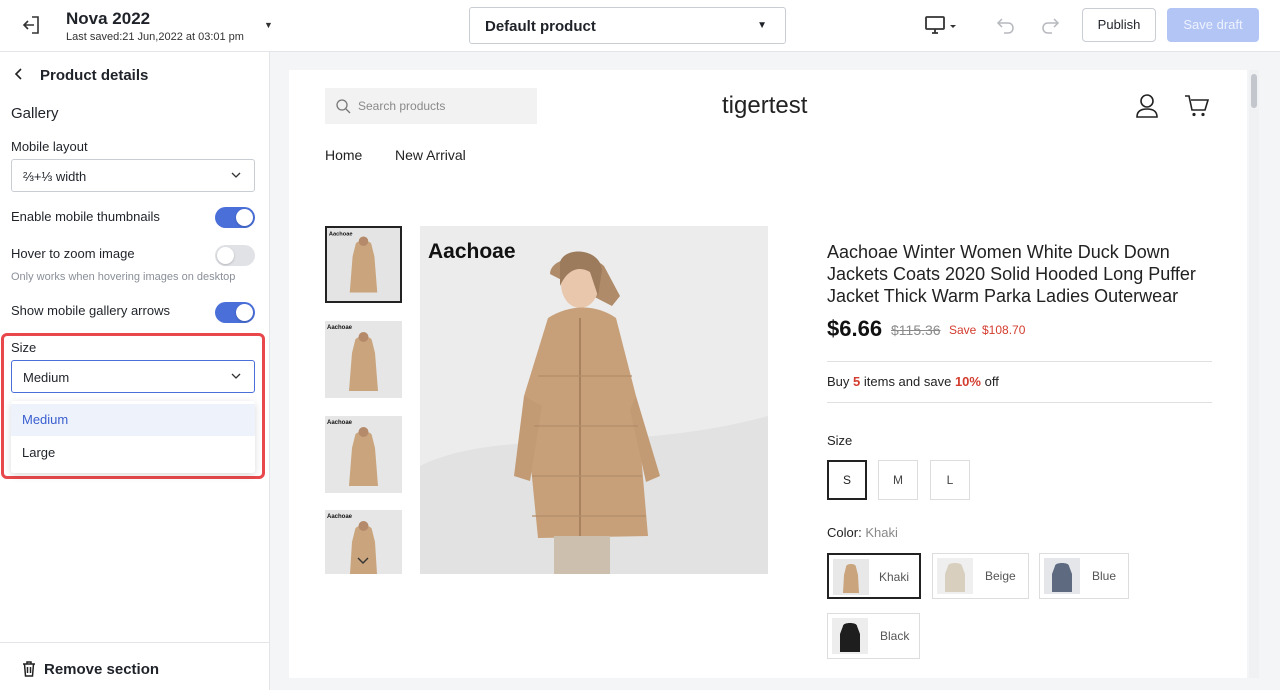  What do you see at coordinates (762, 25) in the screenshot?
I see `caret-down-icon: ▼` at bounding box center [762, 25].